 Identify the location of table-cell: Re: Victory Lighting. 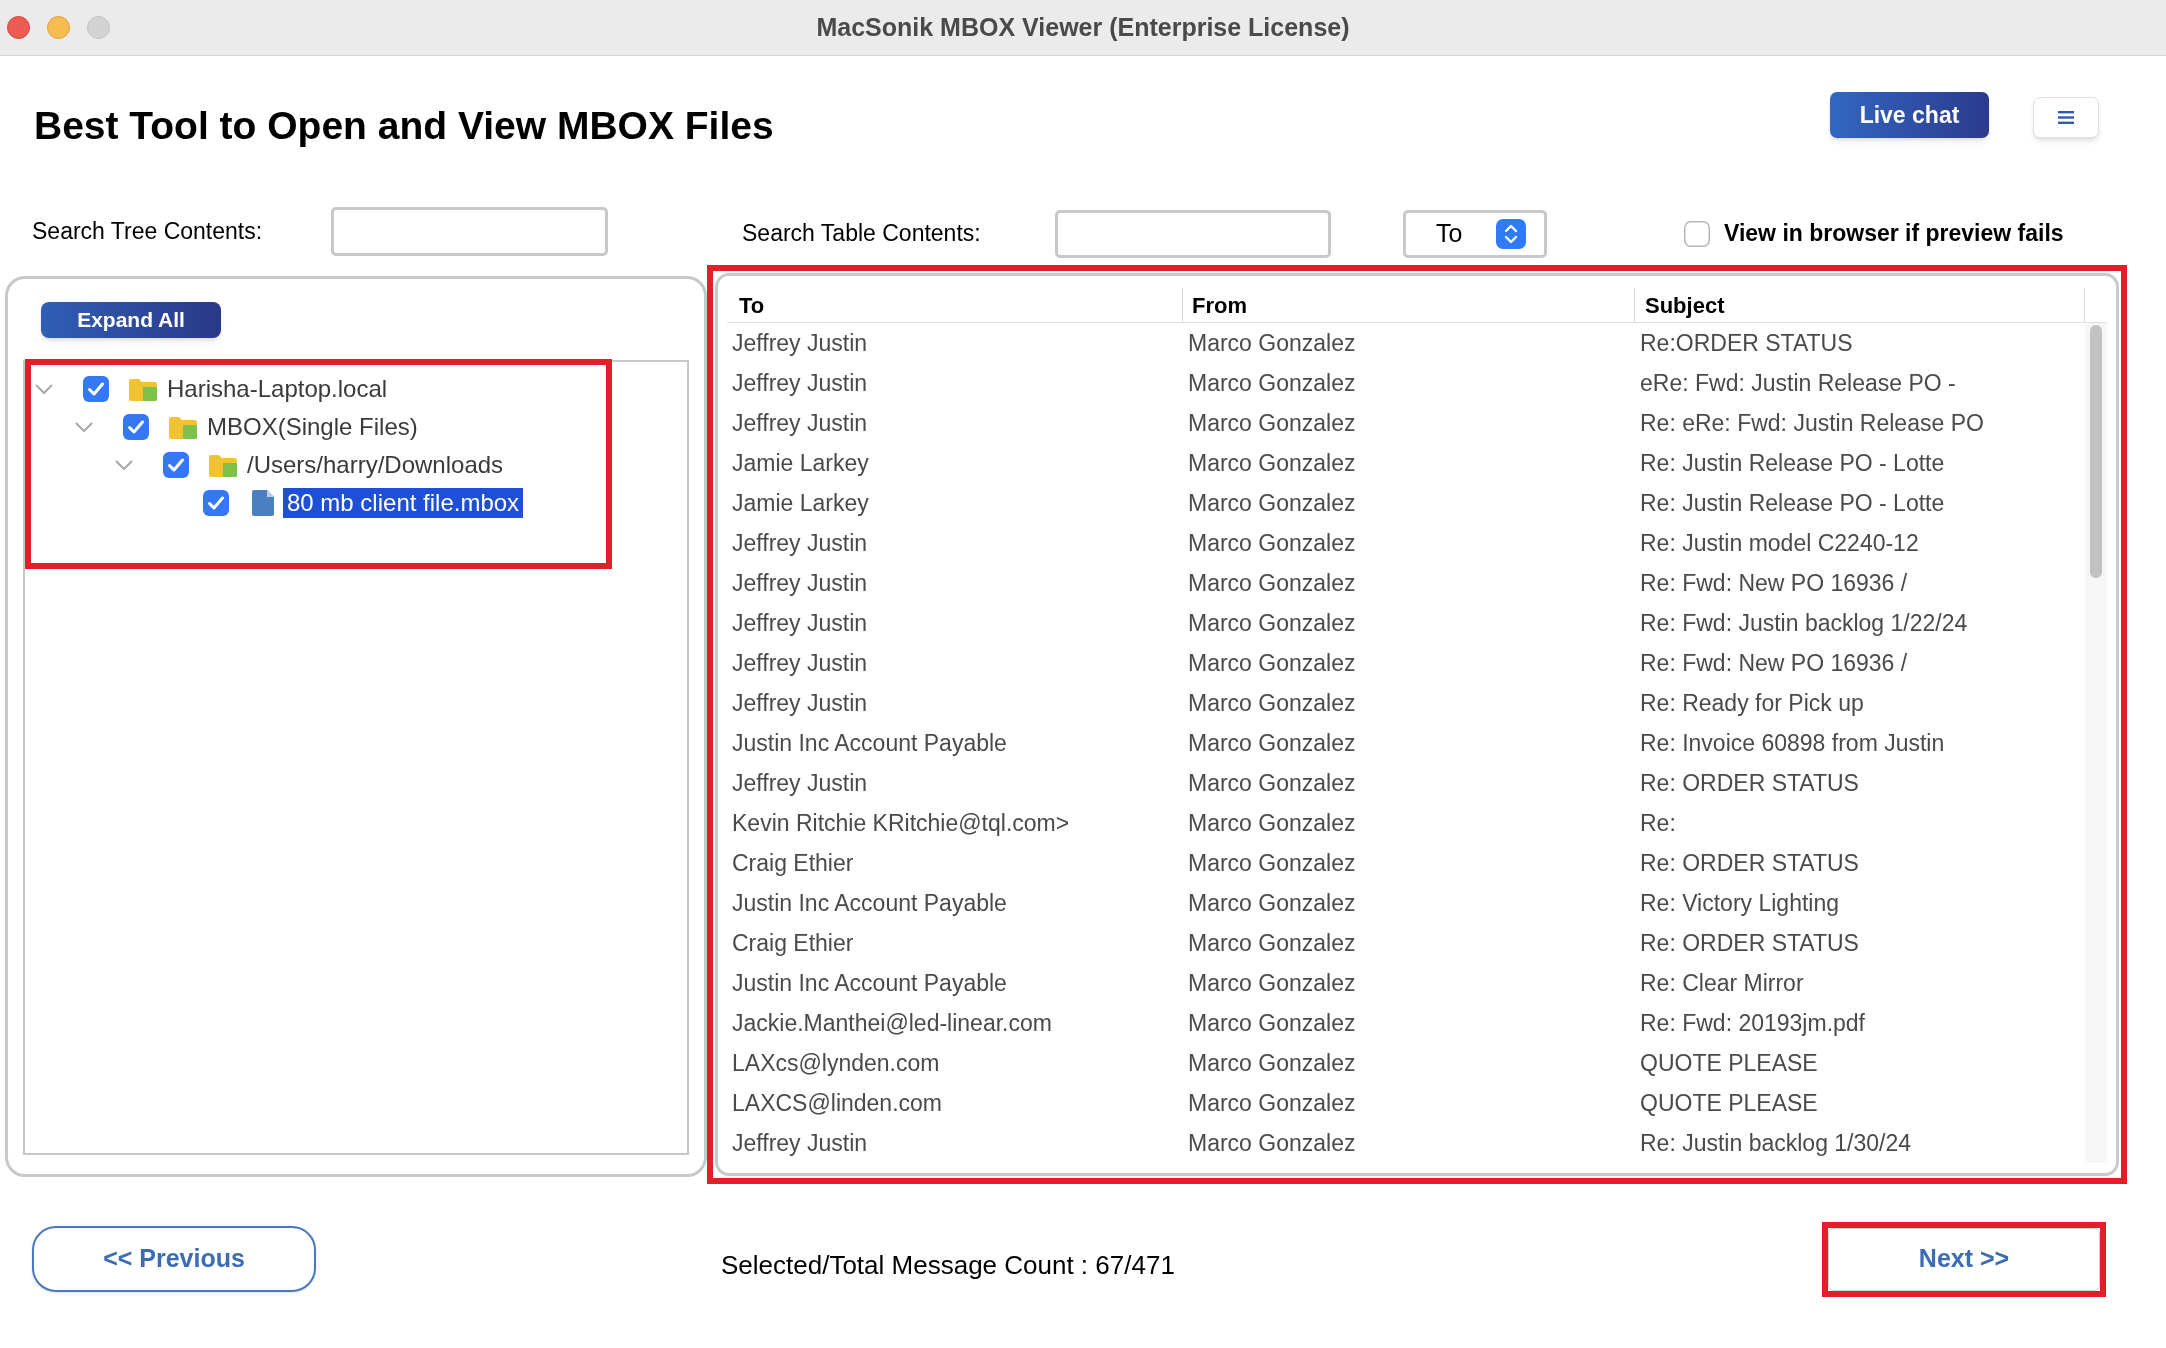
(1739, 902).